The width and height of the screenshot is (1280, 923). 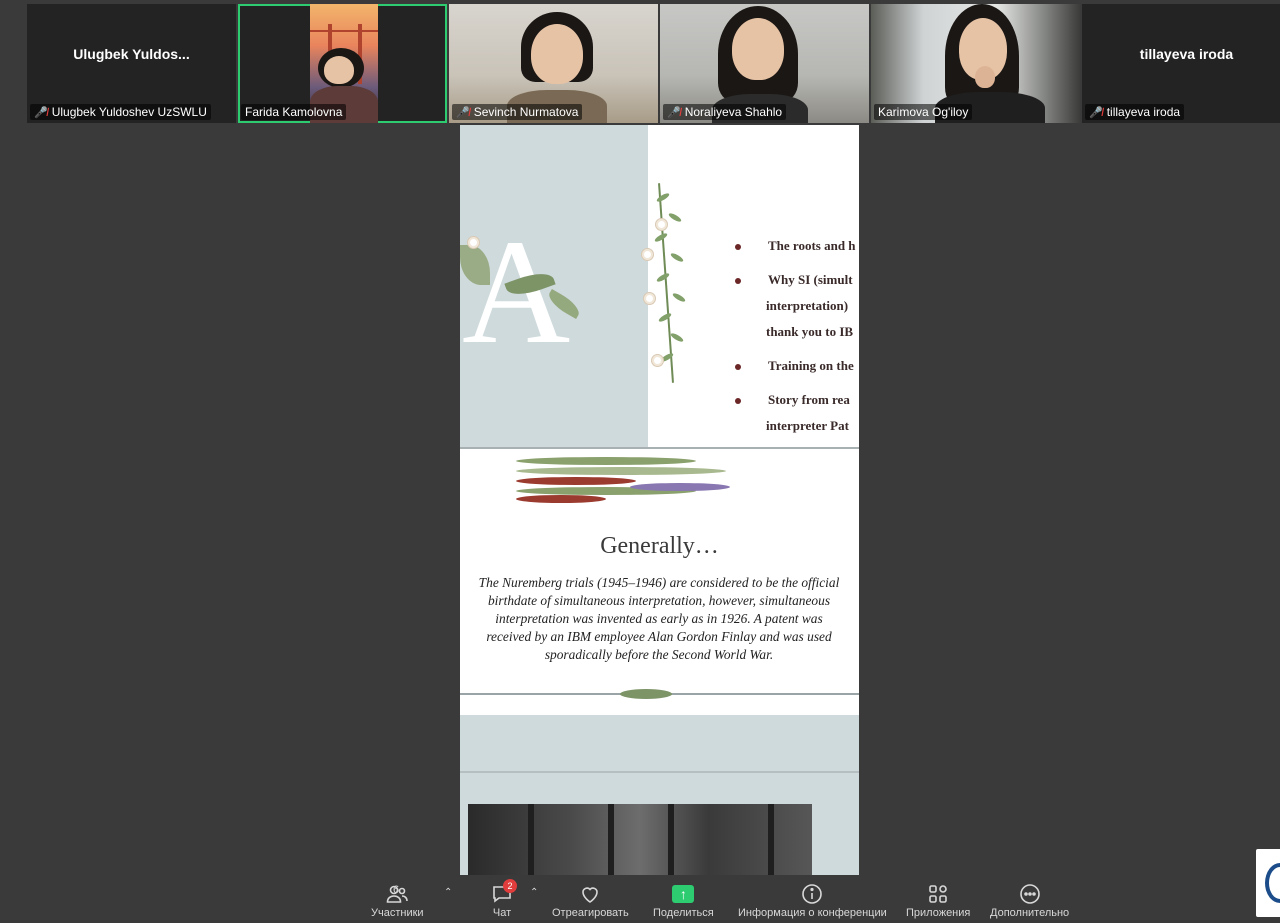 I want to click on slide-section-agenda: A The roots and h Why SI (simult, so click(x=659, y=286).